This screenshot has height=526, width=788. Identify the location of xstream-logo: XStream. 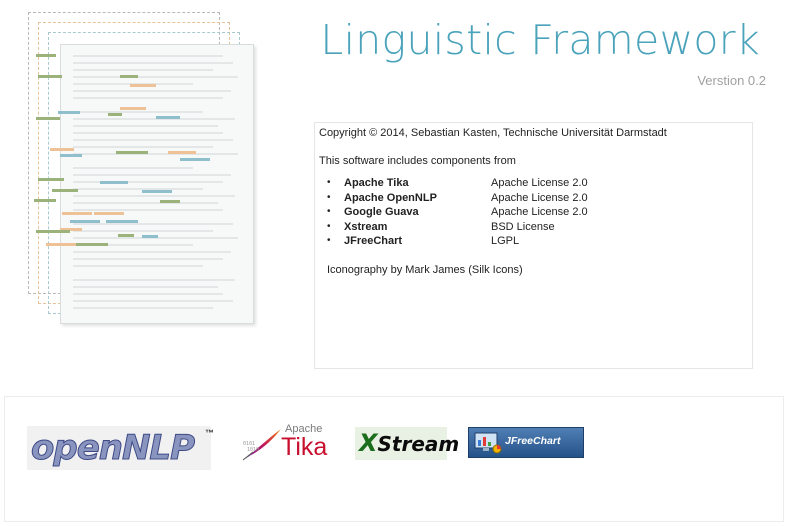
(407, 443).